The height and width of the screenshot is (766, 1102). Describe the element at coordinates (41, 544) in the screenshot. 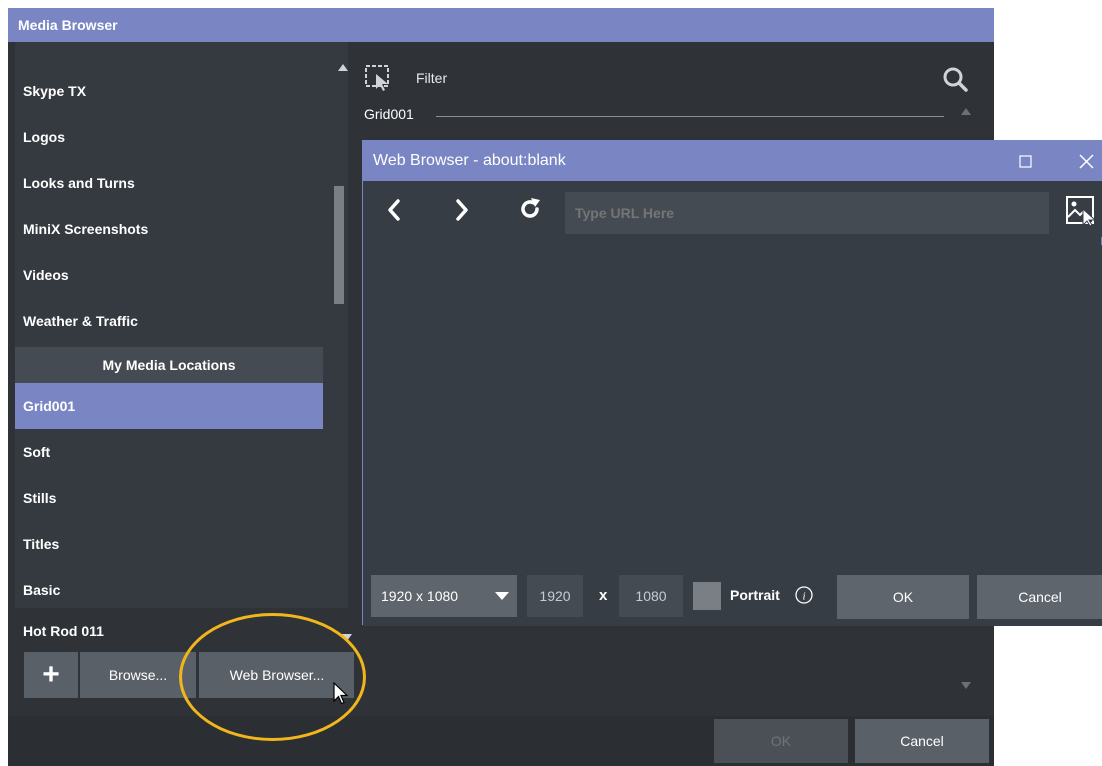

I see `list-item-label: Titles` at that location.